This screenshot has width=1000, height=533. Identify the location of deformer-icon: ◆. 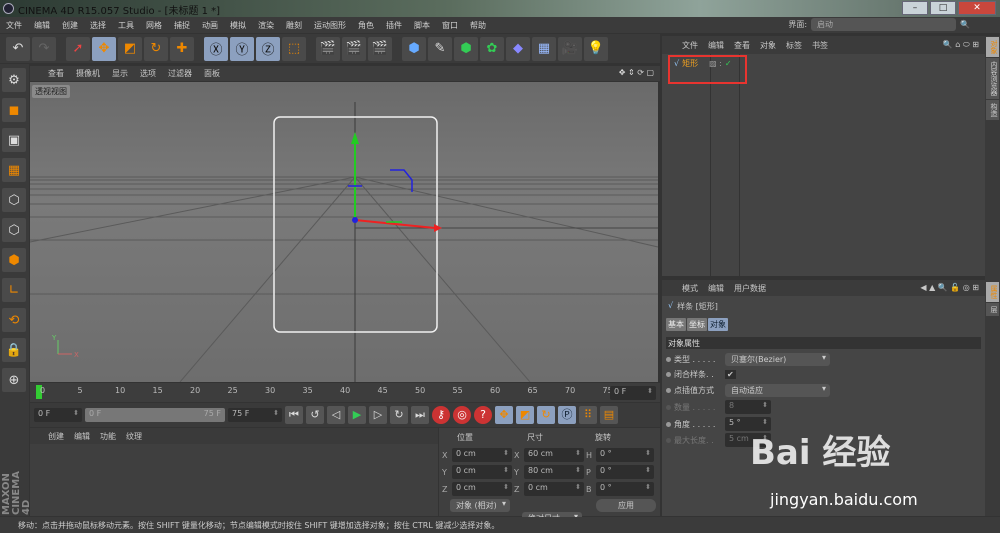
(518, 48).